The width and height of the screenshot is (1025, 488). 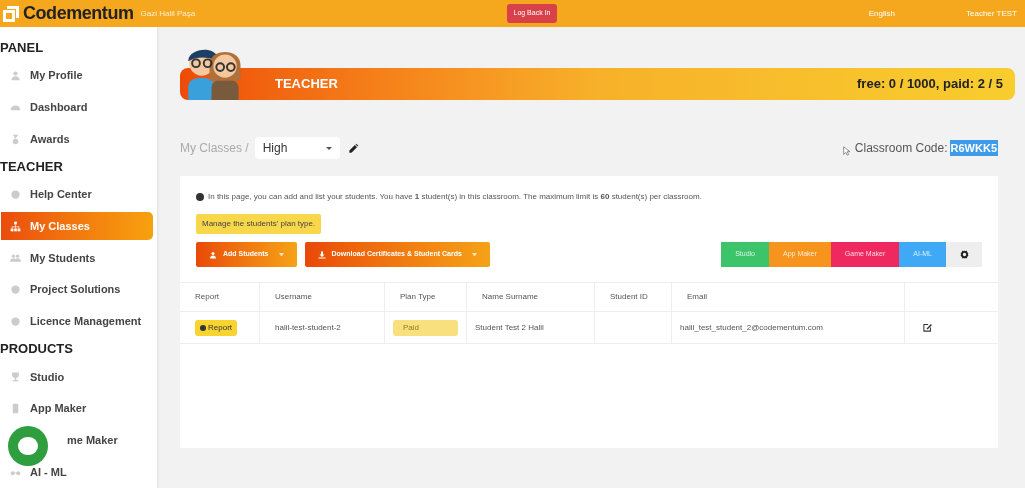 What do you see at coordinates (78, 194) in the screenshot?
I see `sidebar-item: Help Center` at bounding box center [78, 194].